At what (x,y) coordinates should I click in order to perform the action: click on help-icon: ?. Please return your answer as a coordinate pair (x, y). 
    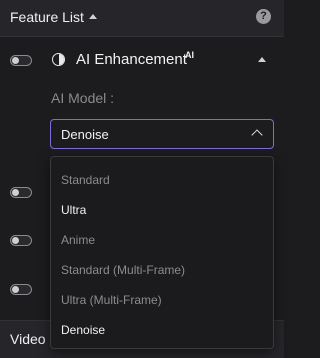
    Looking at the image, I should click on (263, 16).